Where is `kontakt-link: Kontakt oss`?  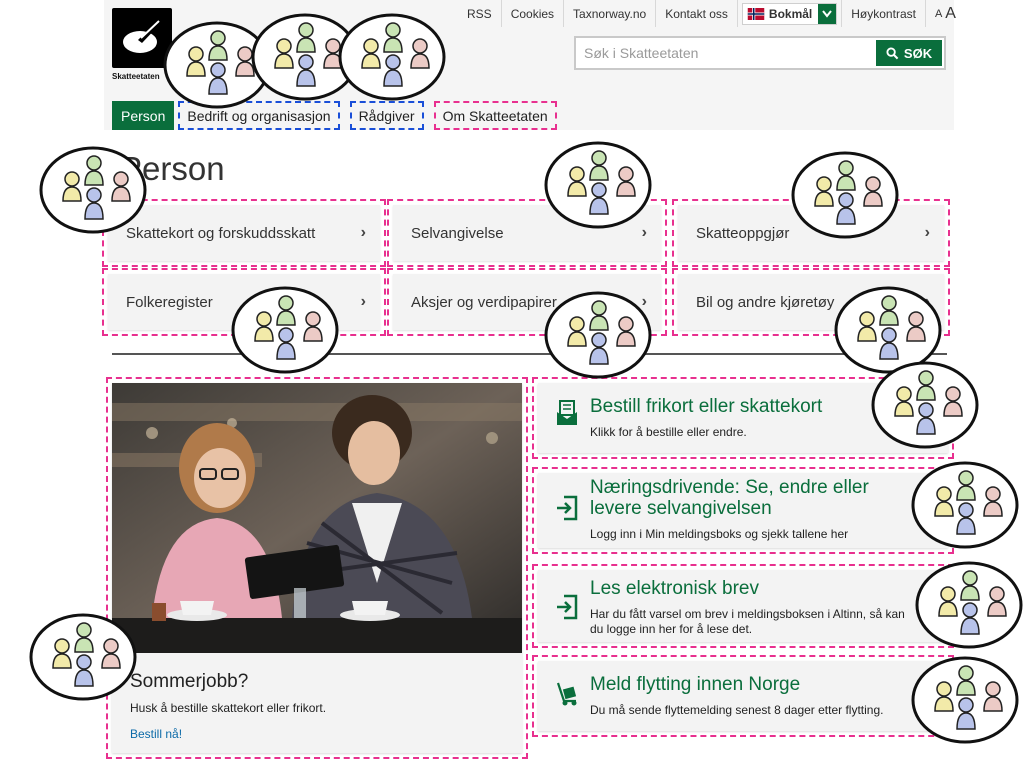
kontakt-link: Kontakt oss is located at coordinates (697, 13).